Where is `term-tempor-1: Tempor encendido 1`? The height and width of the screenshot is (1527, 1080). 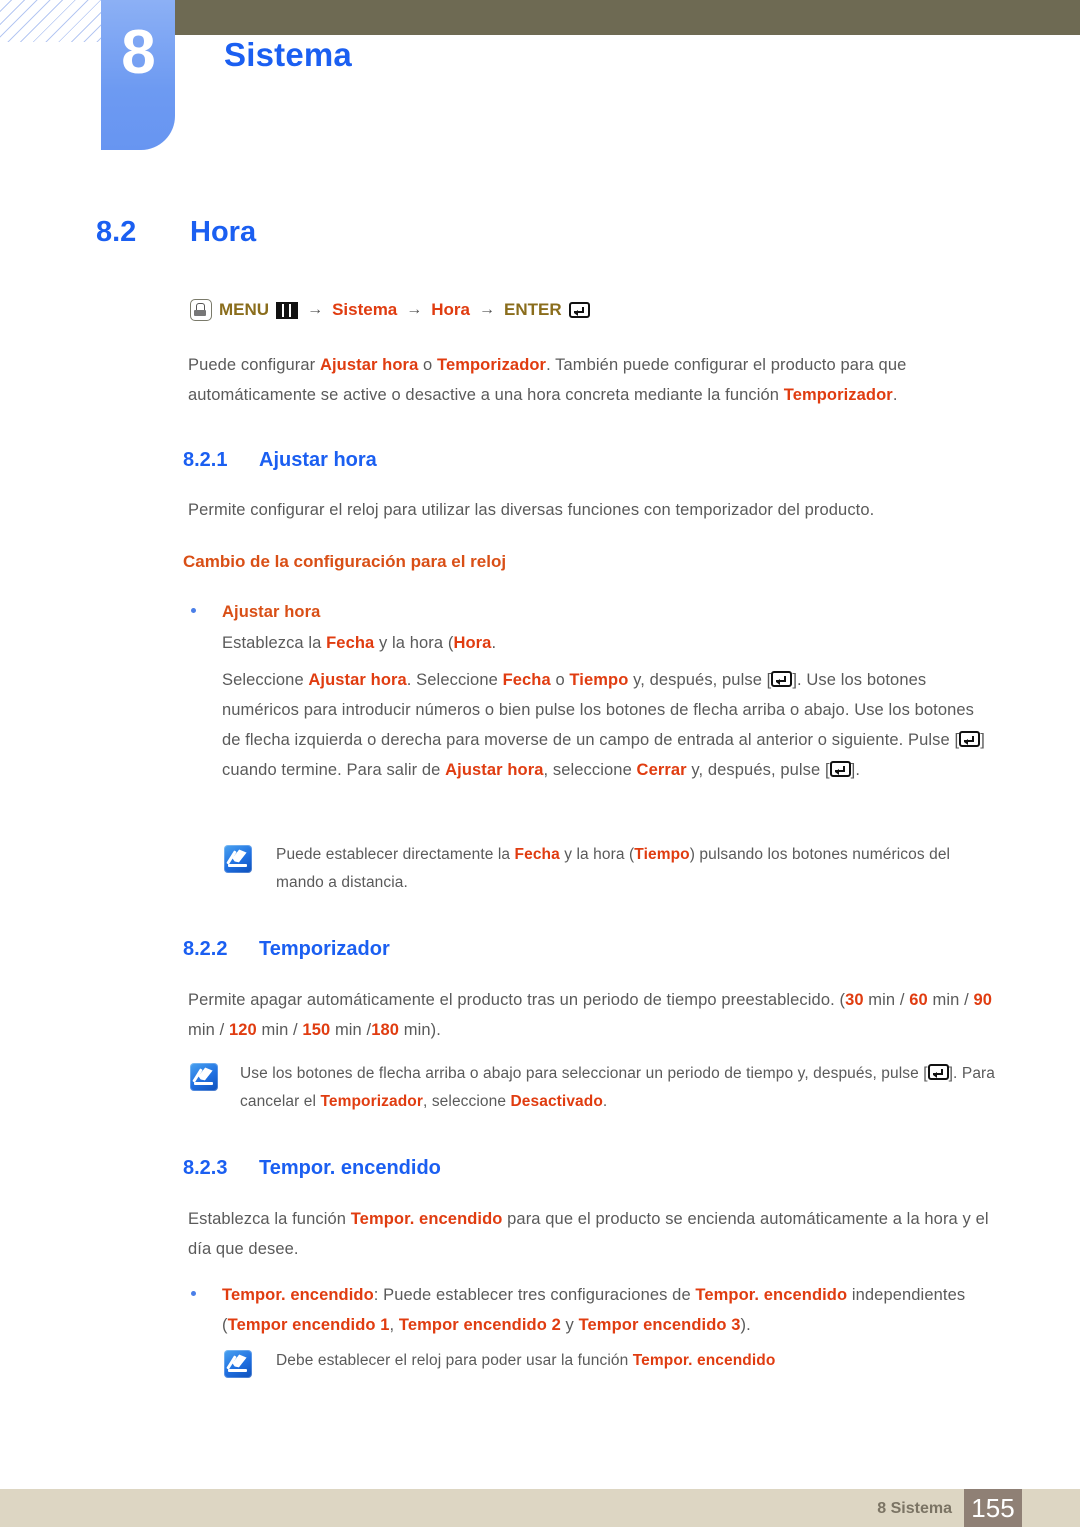 term-tempor-1: Tempor encendido 1 is located at coordinates (308, 1325).